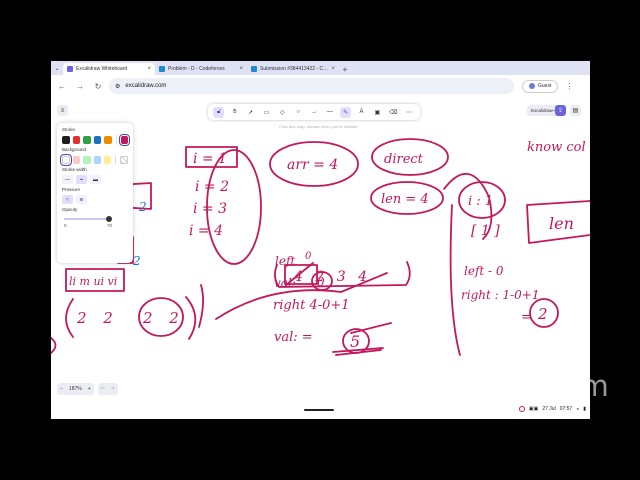 This screenshot has height=480, width=640. What do you see at coordinates (201, 69) in the screenshot?
I see `tab-codeforces-problem: Problem - D - Codeforces ×` at bounding box center [201, 69].